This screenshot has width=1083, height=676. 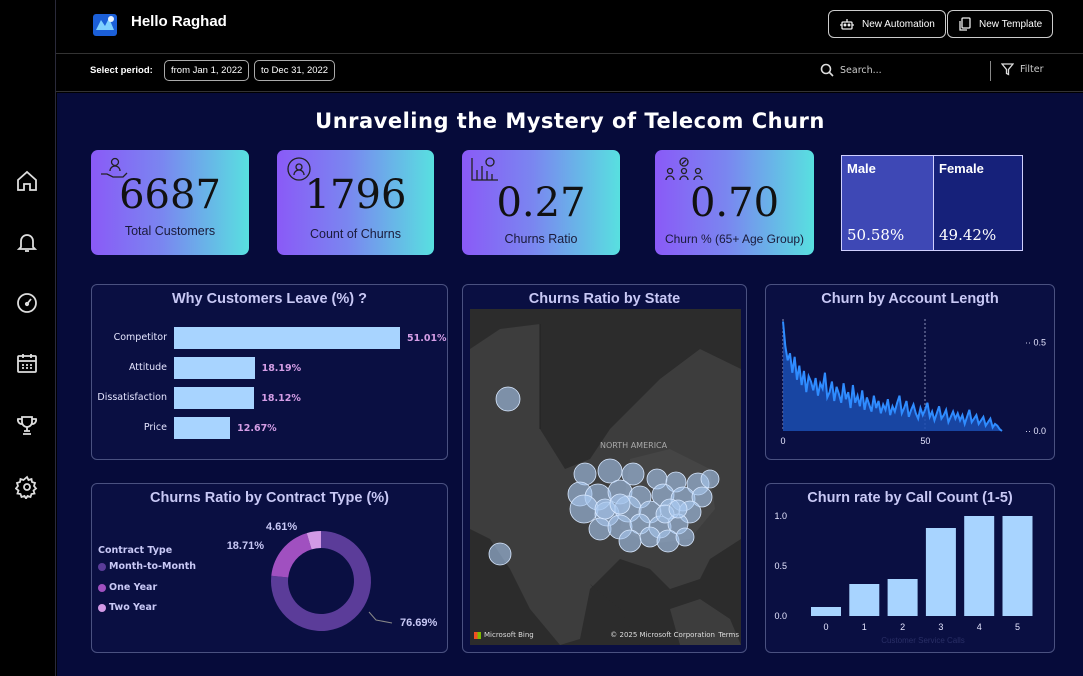 What do you see at coordinates (910, 372) in the screenshot?
I see `account-length-panel: Churn by Account Length 0 50 ·· 0.5 ·· 0.0` at bounding box center [910, 372].